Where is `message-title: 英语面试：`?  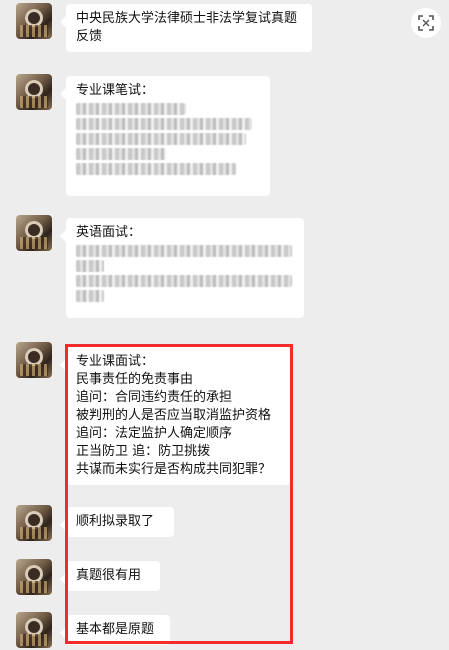
message-title: 英语面试： is located at coordinates (109, 232).